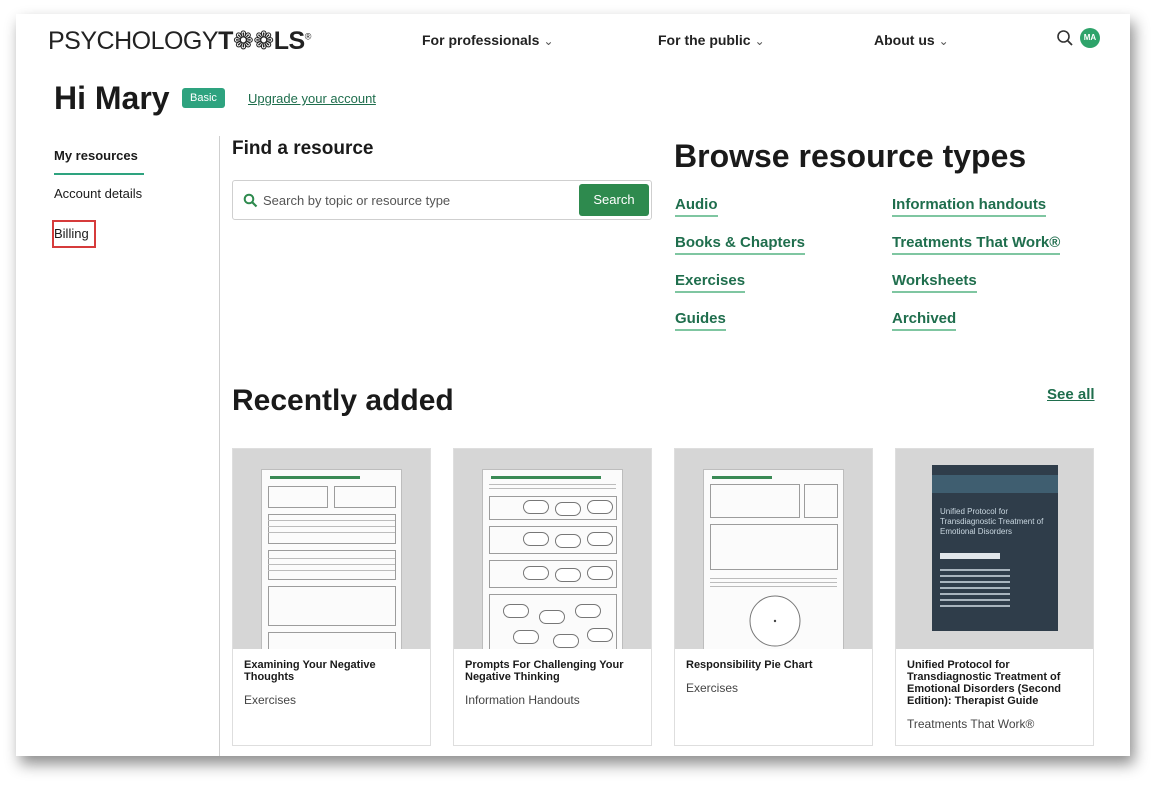 This screenshot has height=800, width=1174. I want to click on sidebar-divider, so click(219, 446).